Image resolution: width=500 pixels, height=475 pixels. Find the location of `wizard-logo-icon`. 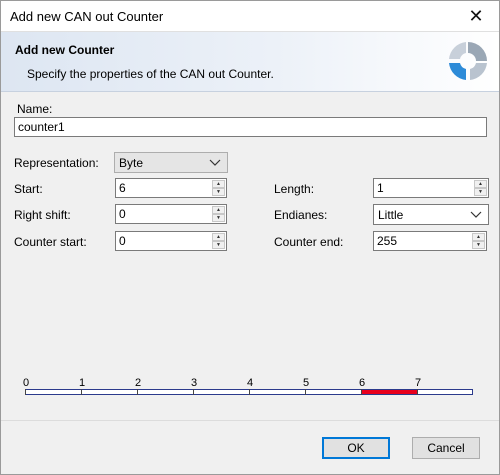

wizard-logo-icon is located at coordinates (468, 61).